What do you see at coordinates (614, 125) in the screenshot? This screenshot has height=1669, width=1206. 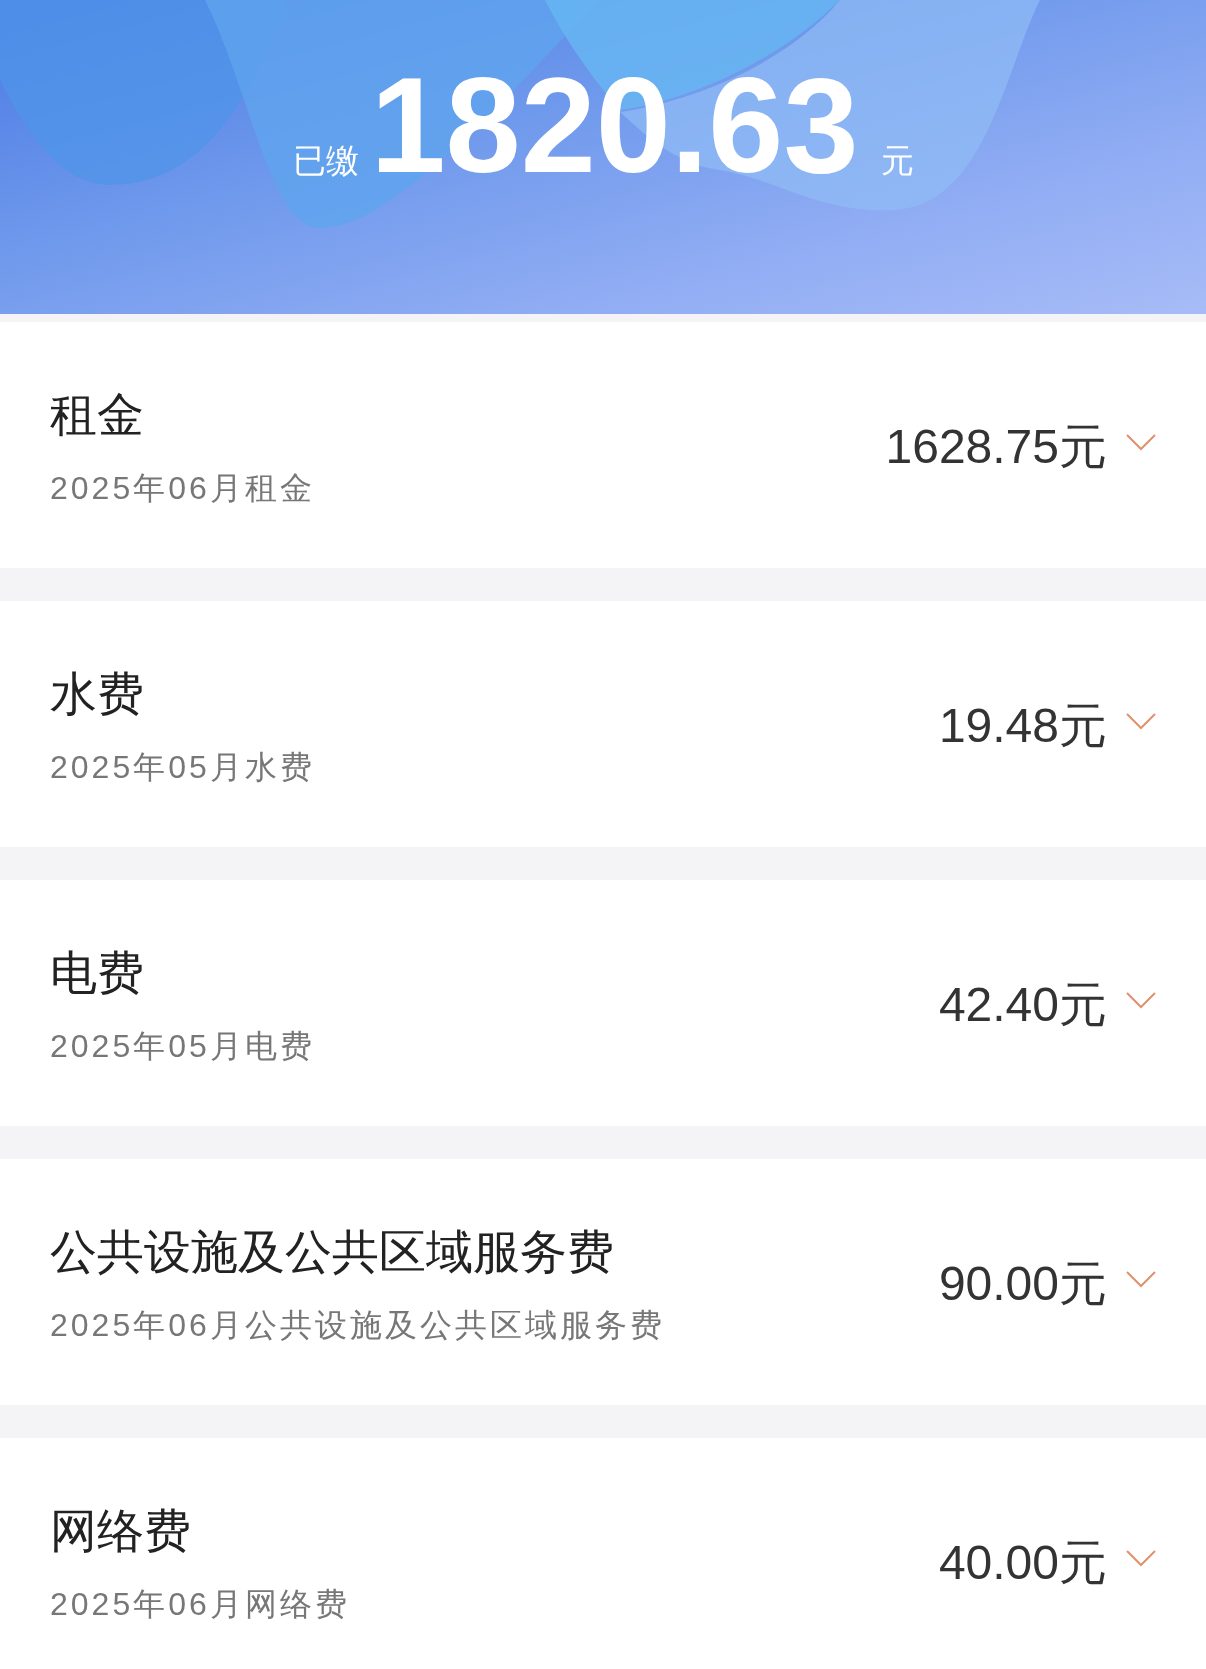 I see `total-amount: 1820.63` at bounding box center [614, 125].